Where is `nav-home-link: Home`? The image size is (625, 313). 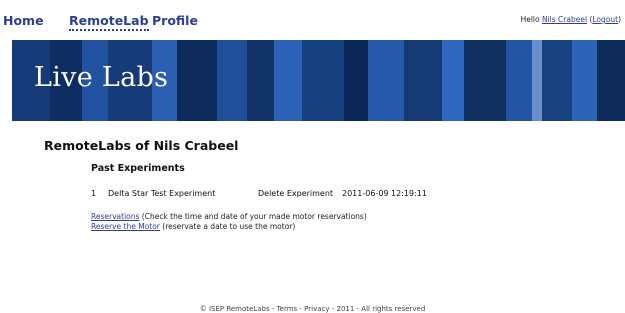 nav-home-link: Home is located at coordinates (23, 20).